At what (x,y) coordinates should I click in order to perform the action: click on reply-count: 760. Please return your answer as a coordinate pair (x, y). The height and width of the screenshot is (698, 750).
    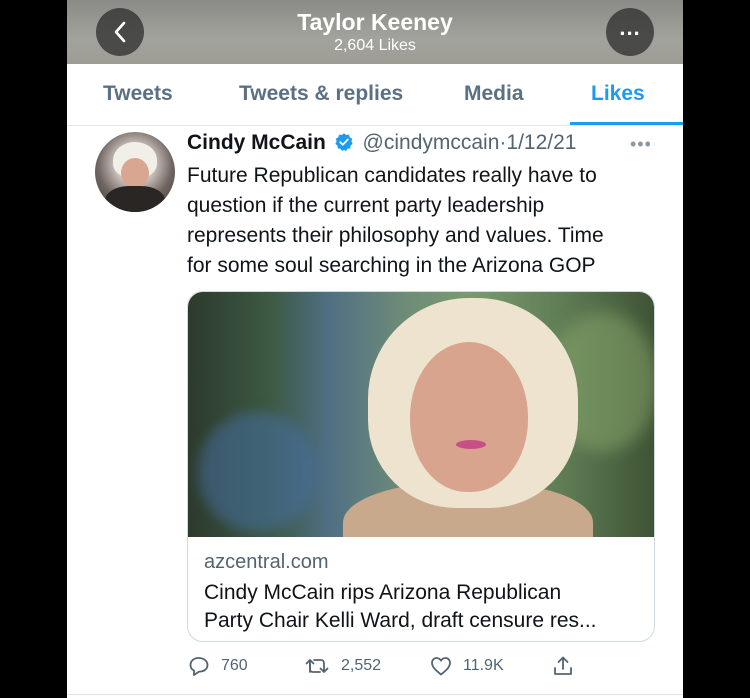
    Looking at the image, I should click on (234, 665).